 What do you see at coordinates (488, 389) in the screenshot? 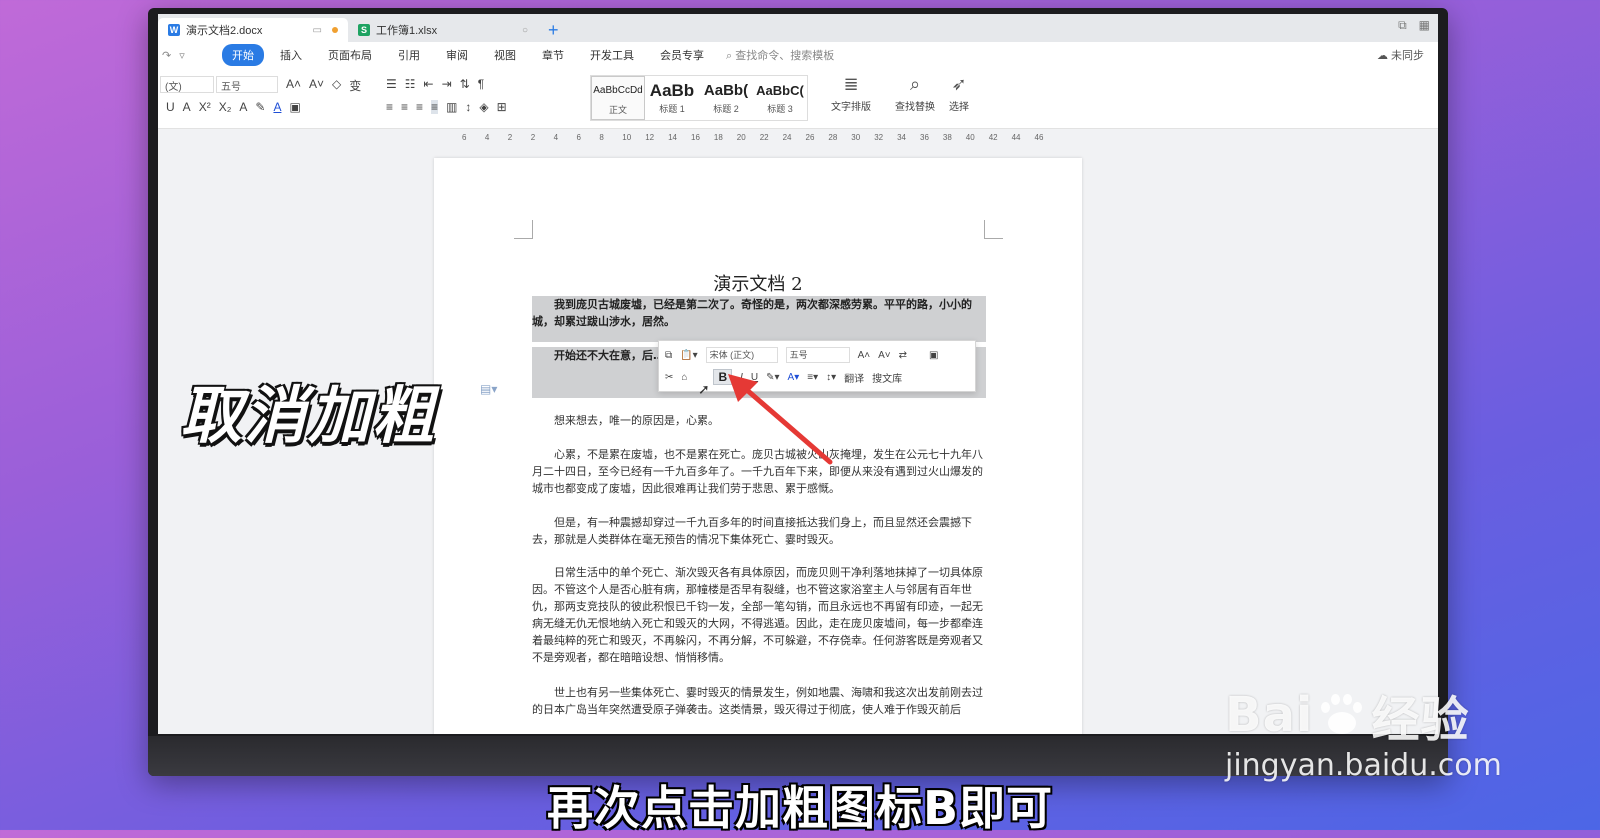
I see `paragraph-handle-icon: ▤▾` at bounding box center [488, 389].